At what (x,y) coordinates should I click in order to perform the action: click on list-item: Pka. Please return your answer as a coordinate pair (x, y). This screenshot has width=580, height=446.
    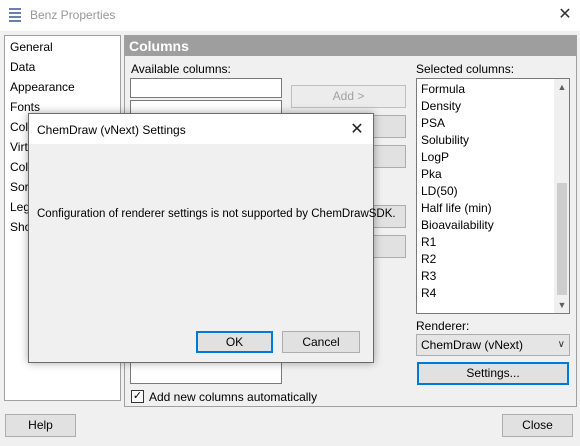
    Looking at the image, I should click on (431, 174).